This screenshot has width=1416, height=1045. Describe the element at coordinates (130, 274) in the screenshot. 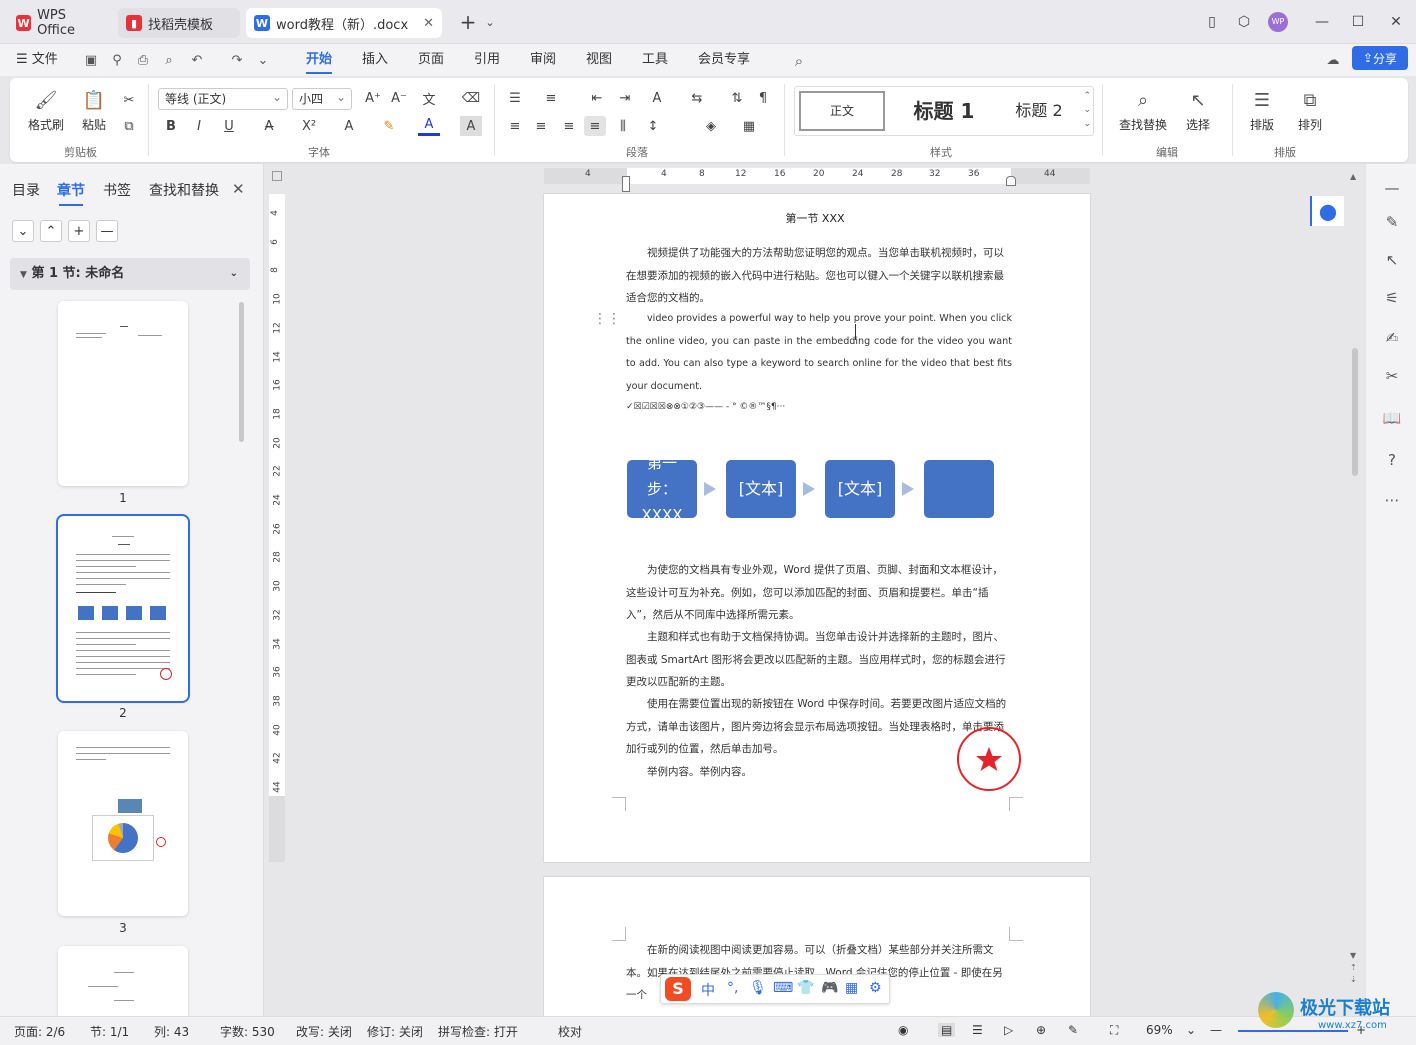

I see `section-header: ▼ 第 1 节: 未命名 ⌄` at that location.